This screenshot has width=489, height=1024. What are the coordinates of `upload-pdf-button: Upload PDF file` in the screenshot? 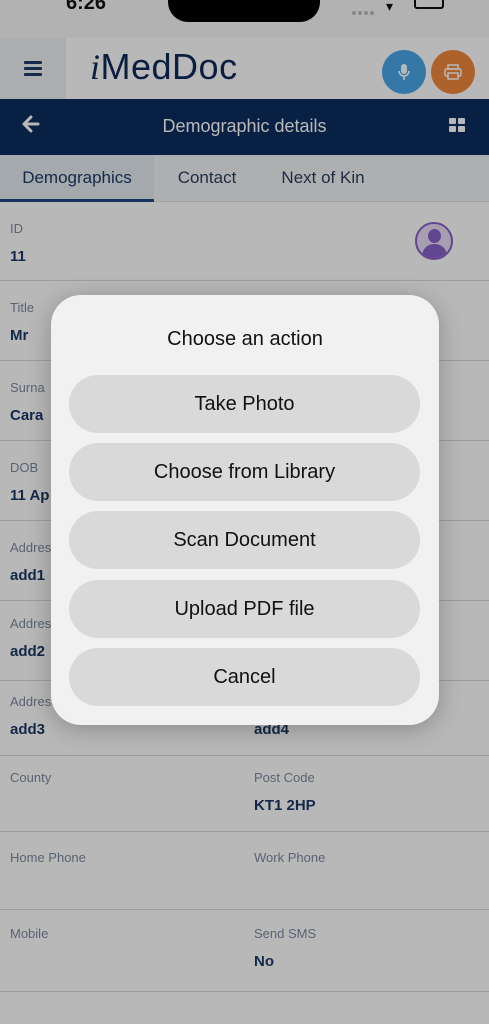 It's located at (244, 609).